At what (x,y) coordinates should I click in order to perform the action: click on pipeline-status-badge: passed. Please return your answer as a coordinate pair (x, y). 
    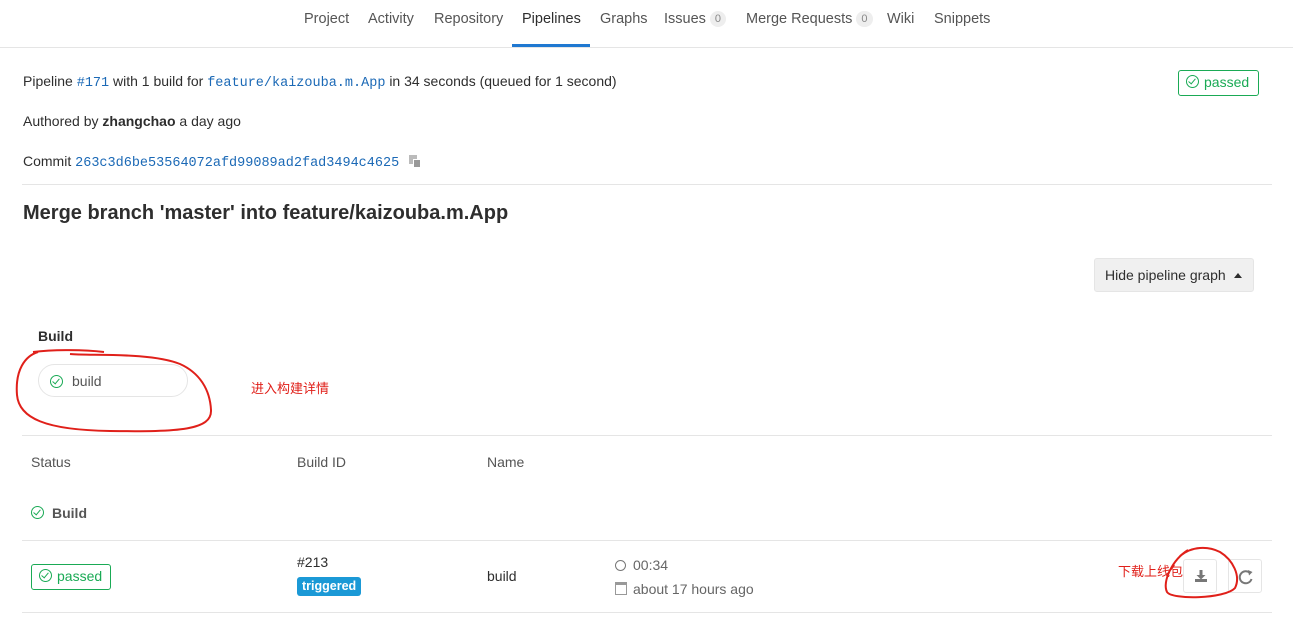
    Looking at the image, I should click on (1219, 83).